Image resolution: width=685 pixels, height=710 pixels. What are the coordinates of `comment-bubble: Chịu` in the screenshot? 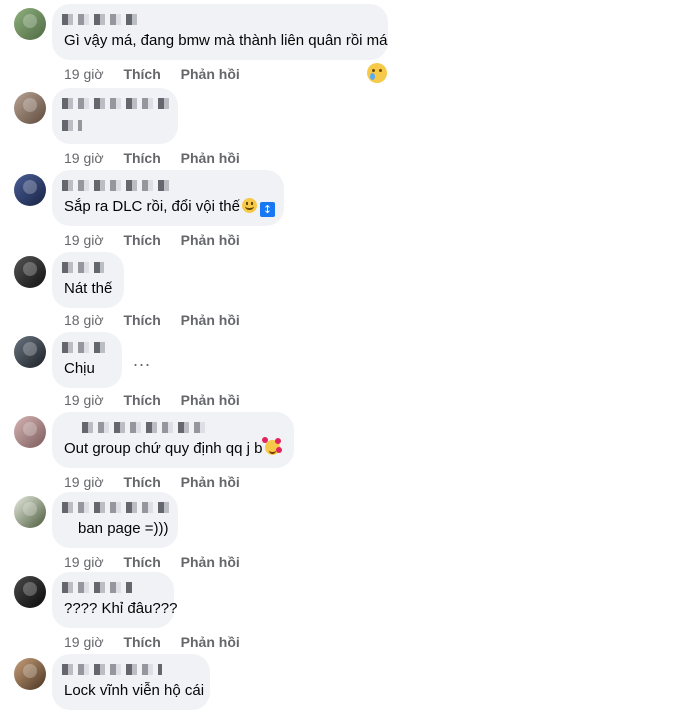 It's located at (87, 360).